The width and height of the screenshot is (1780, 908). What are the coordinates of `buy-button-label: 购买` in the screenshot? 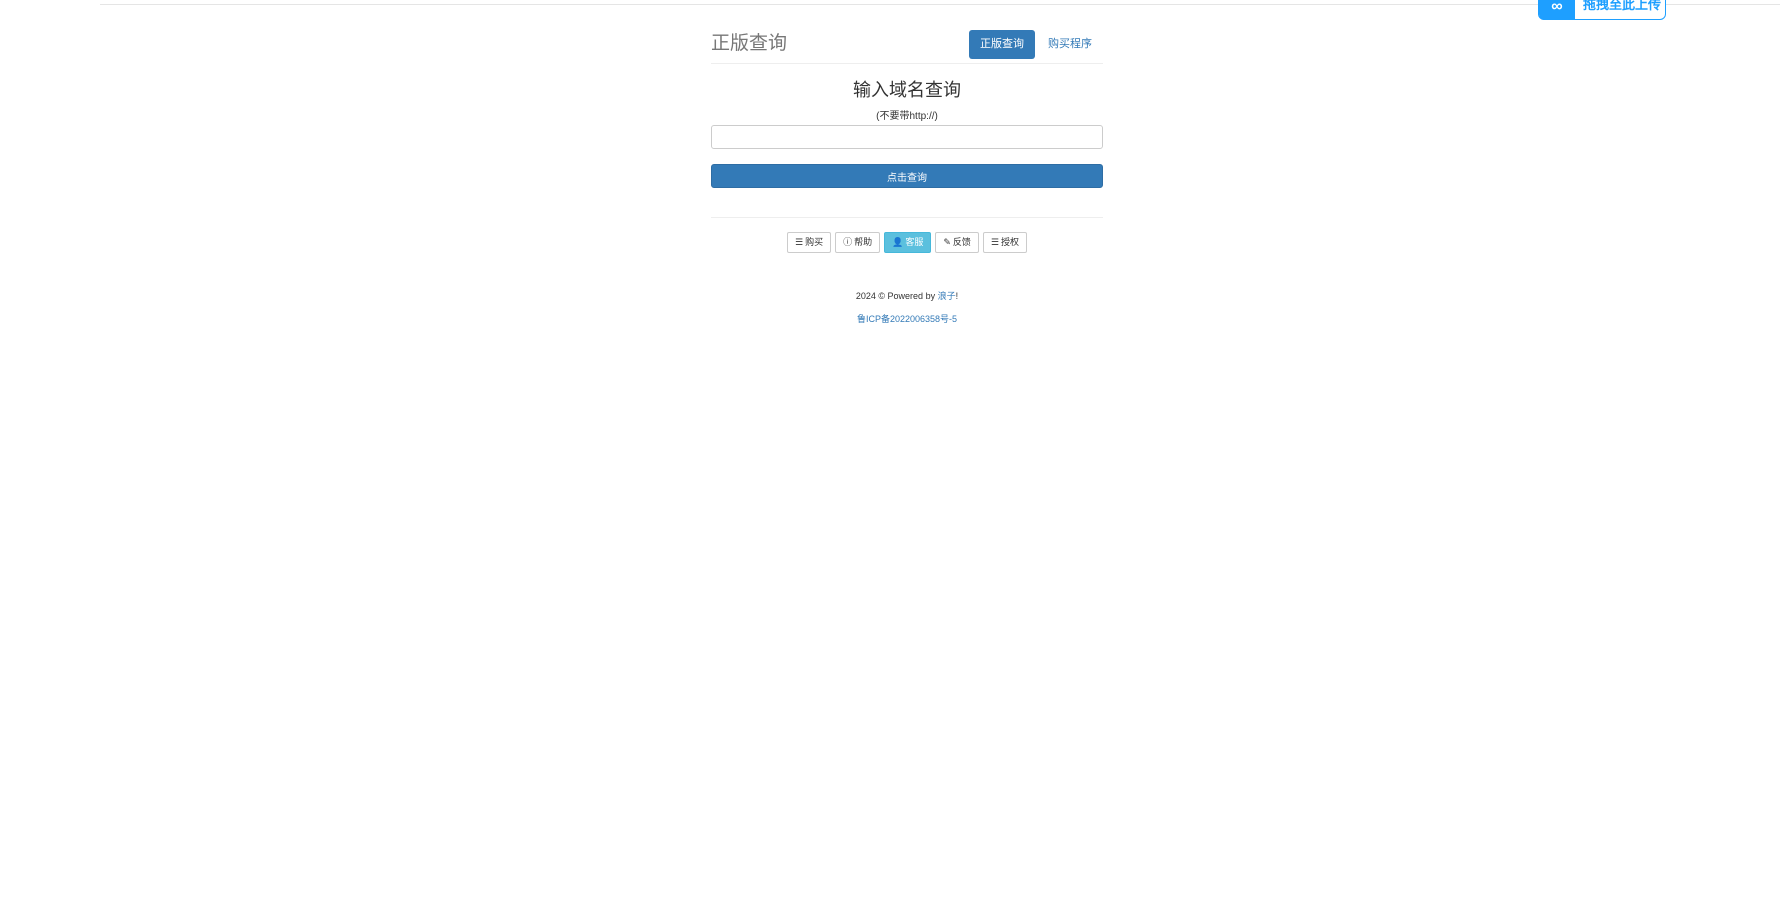 It's located at (814, 242).